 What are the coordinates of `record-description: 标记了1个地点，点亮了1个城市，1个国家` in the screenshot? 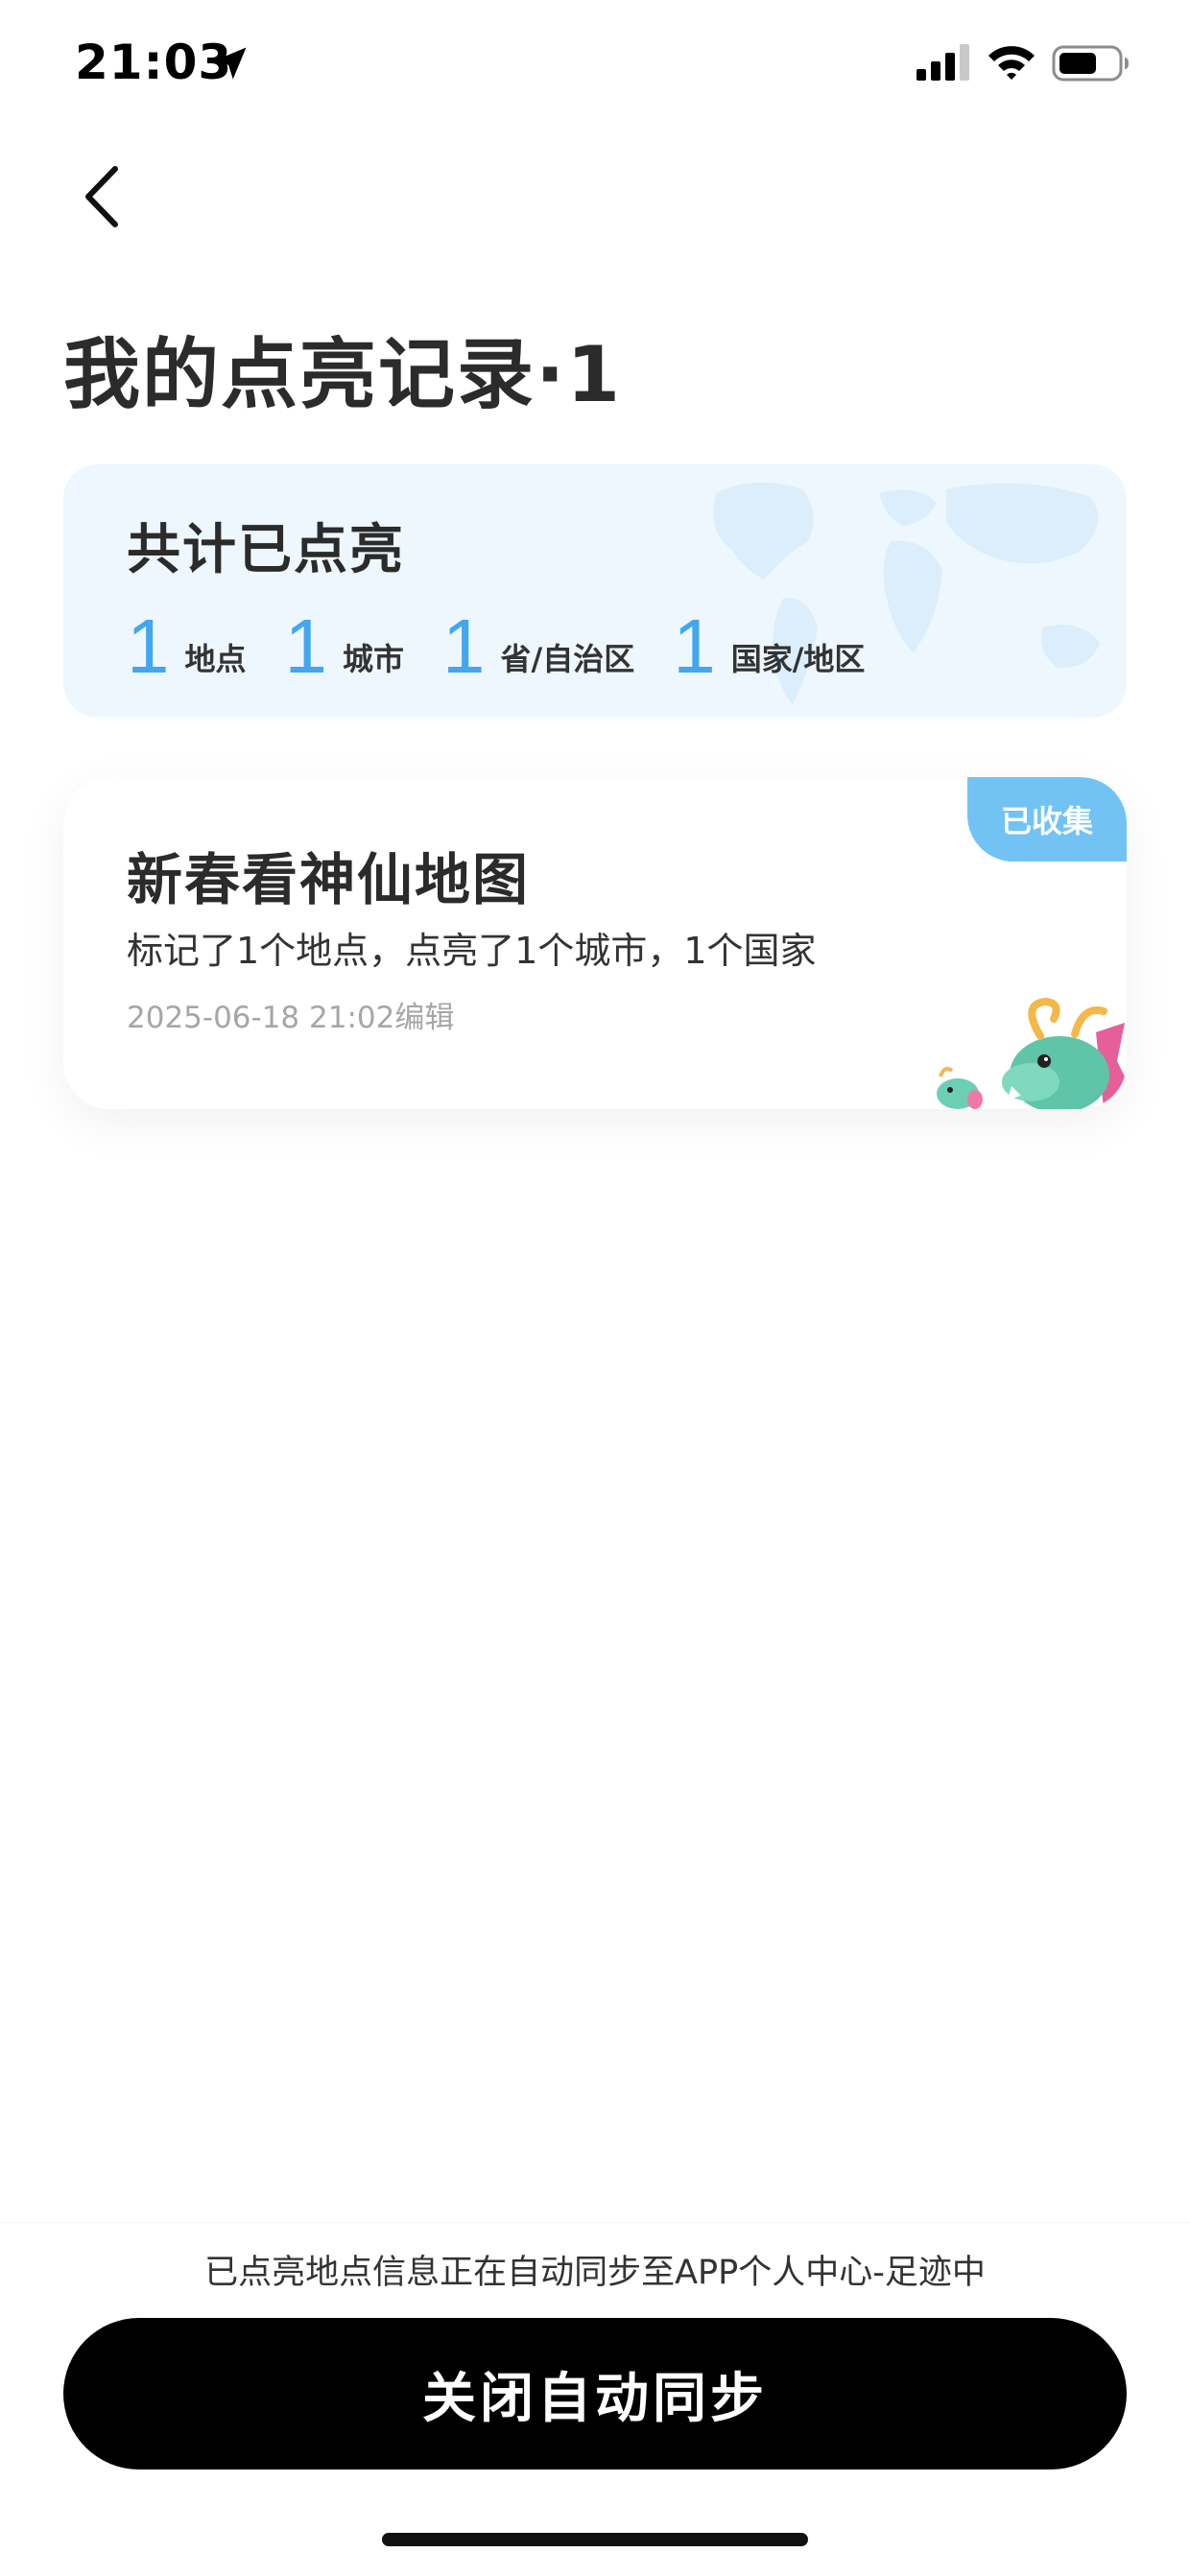 It's located at (472, 951).